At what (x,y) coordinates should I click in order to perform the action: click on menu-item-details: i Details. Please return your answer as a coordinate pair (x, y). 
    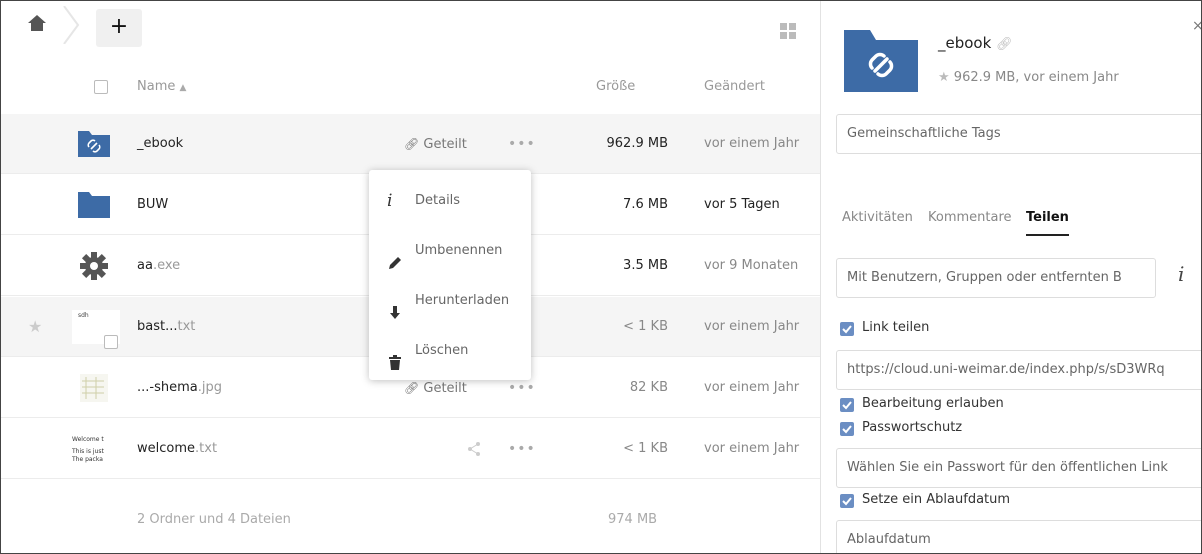
    Looking at the image, I should click on (450, 201).